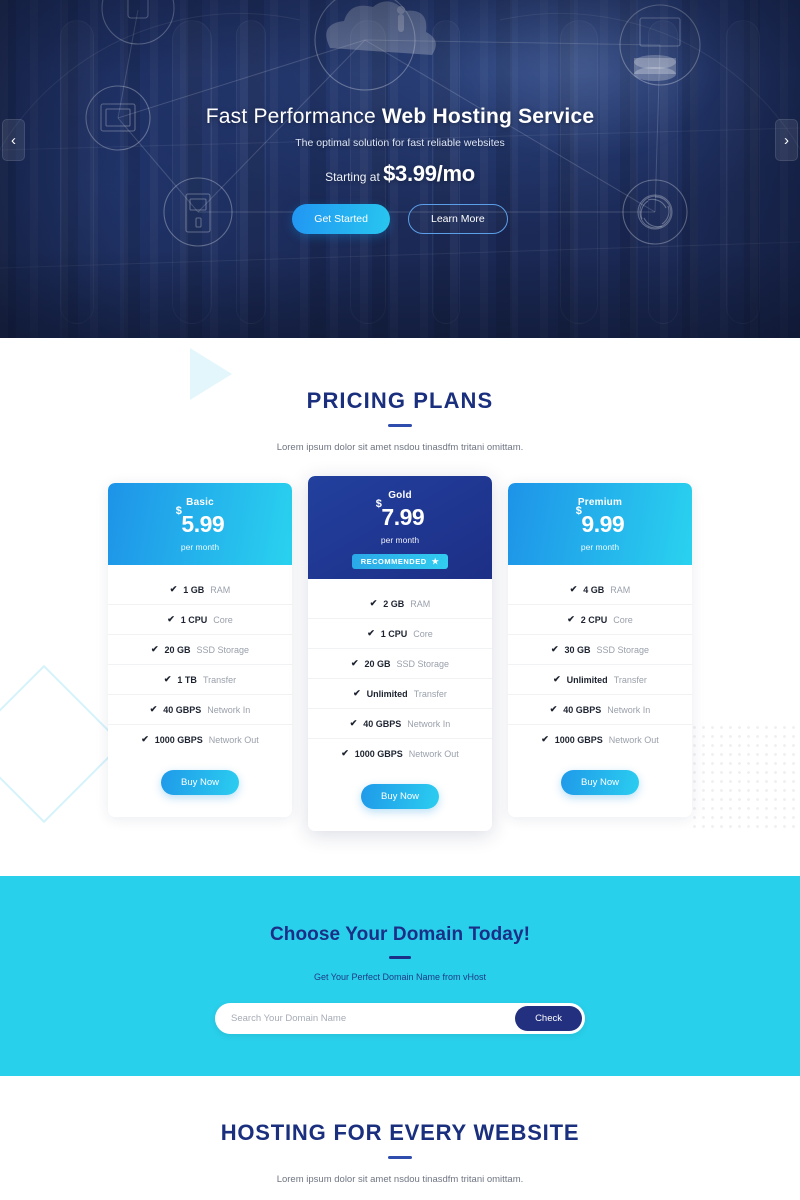 The width and height of the screenshot is (800, 1200). I want to click on hero-price-line: Starting at $3.99/mo, so click(400, 174).